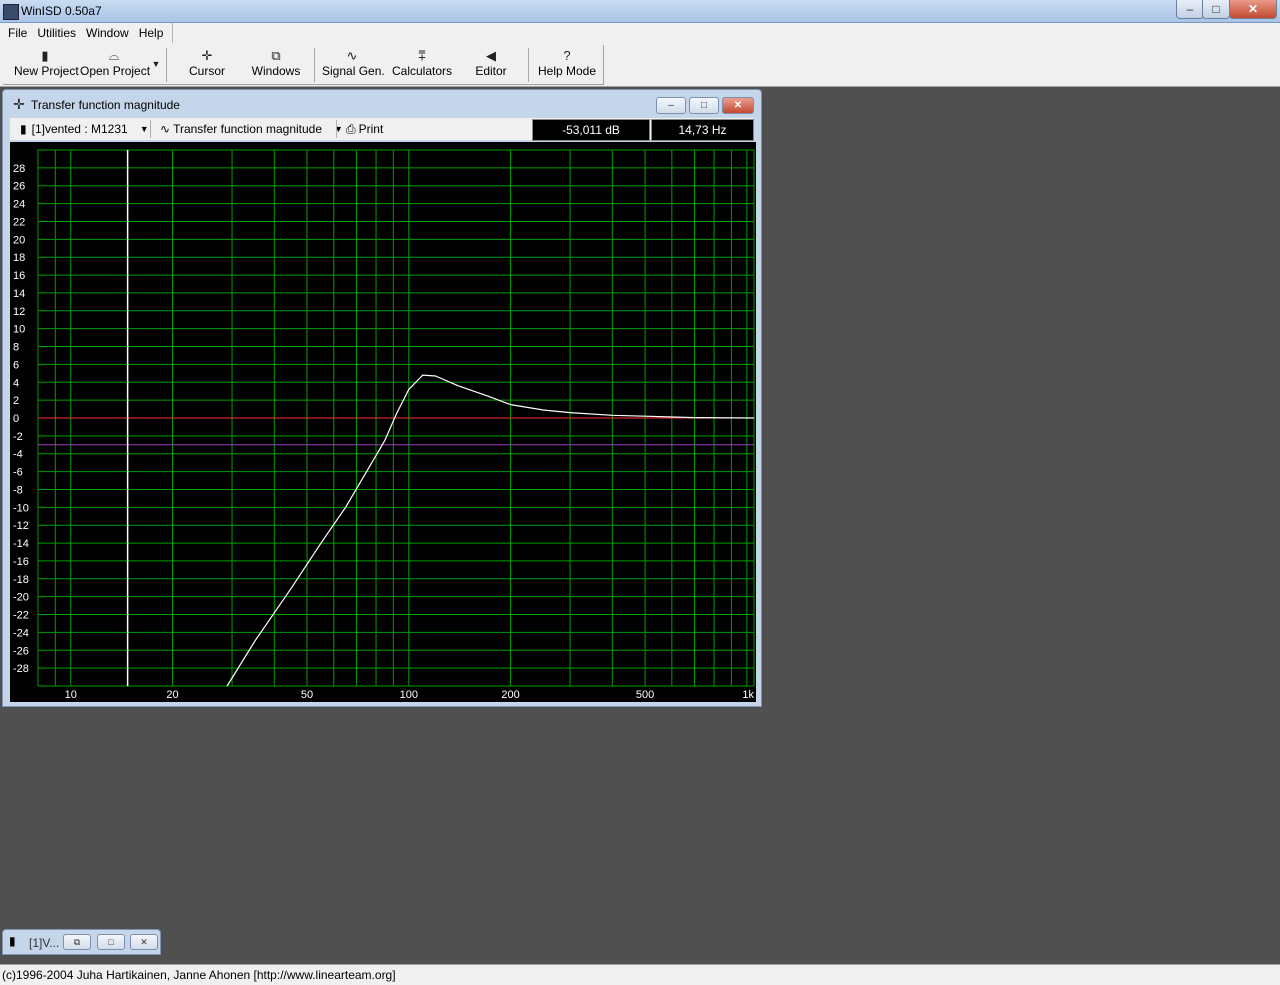 Image resolution: width=1280 pixels, height=985 pixels. What do you see at coordinates (23, 129) in the screenshot?
I see `project-icon: ▮` at bounding box center [23, 129].